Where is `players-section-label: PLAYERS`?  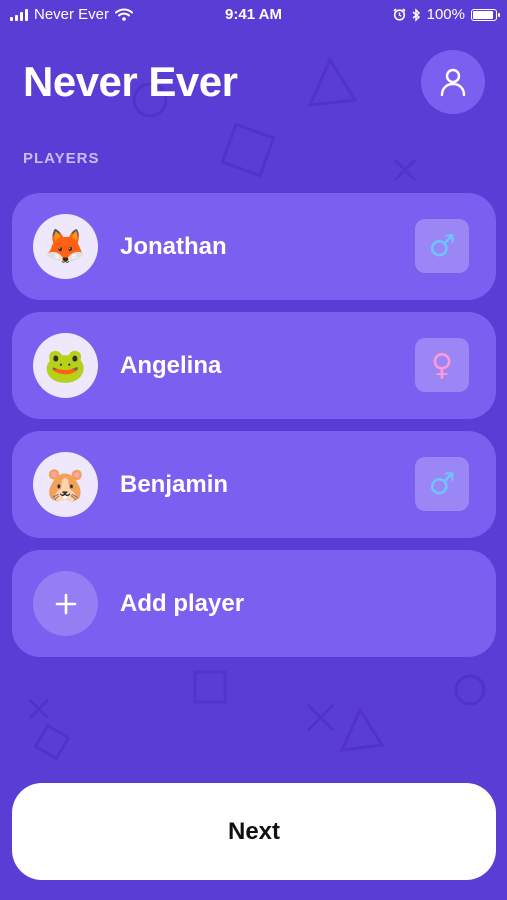 players-section-label: PLAYERS is located at coordinates (61, 158).